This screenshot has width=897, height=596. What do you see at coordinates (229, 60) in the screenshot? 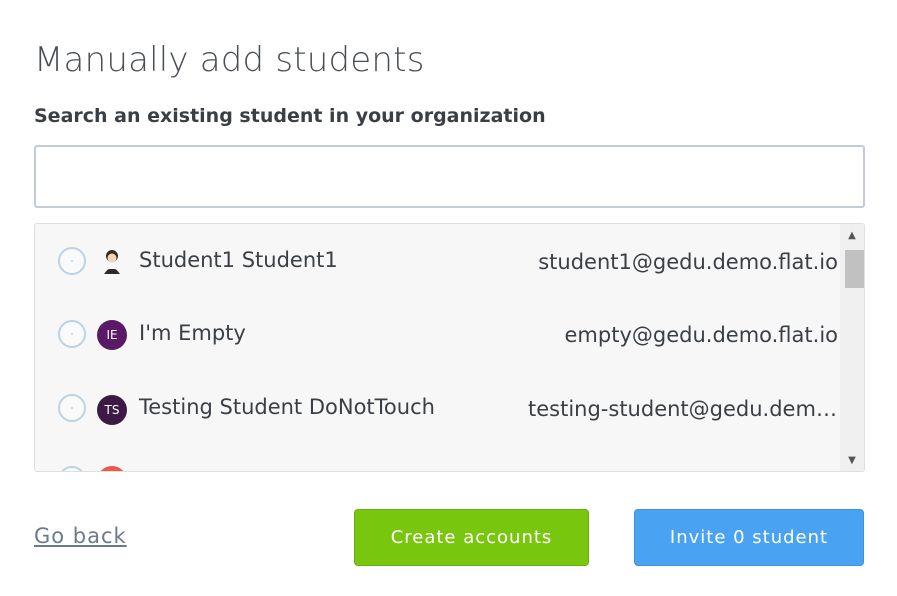
I see `page-title: Manually add students` at bounding box center [229, 60].